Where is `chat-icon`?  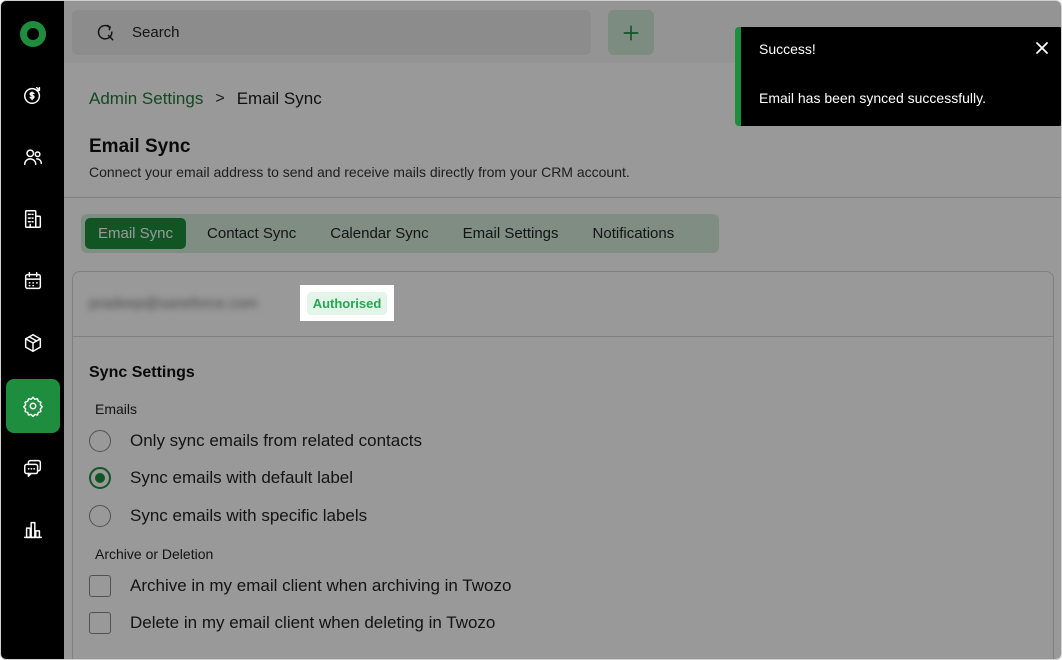
chat-icon is located at coordinates (33, 468).